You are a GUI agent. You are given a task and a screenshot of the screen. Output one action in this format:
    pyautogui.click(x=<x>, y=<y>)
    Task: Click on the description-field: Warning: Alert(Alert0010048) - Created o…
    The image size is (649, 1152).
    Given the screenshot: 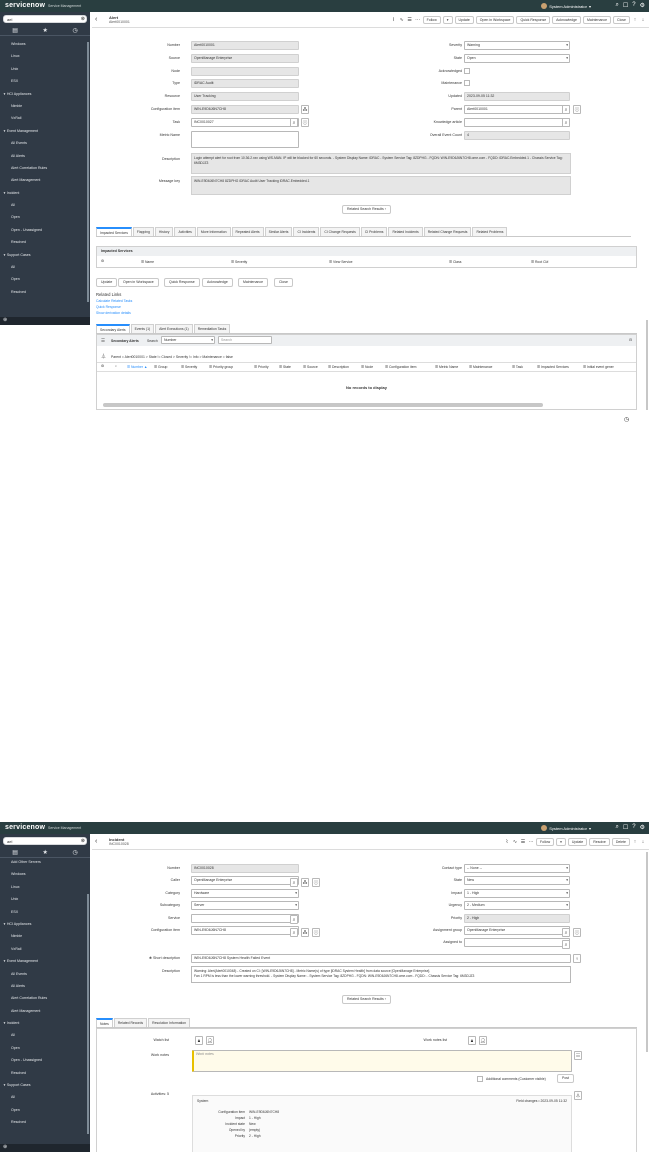 What is the action you would take?
    pyautogui.click(x=381, y=974)
    